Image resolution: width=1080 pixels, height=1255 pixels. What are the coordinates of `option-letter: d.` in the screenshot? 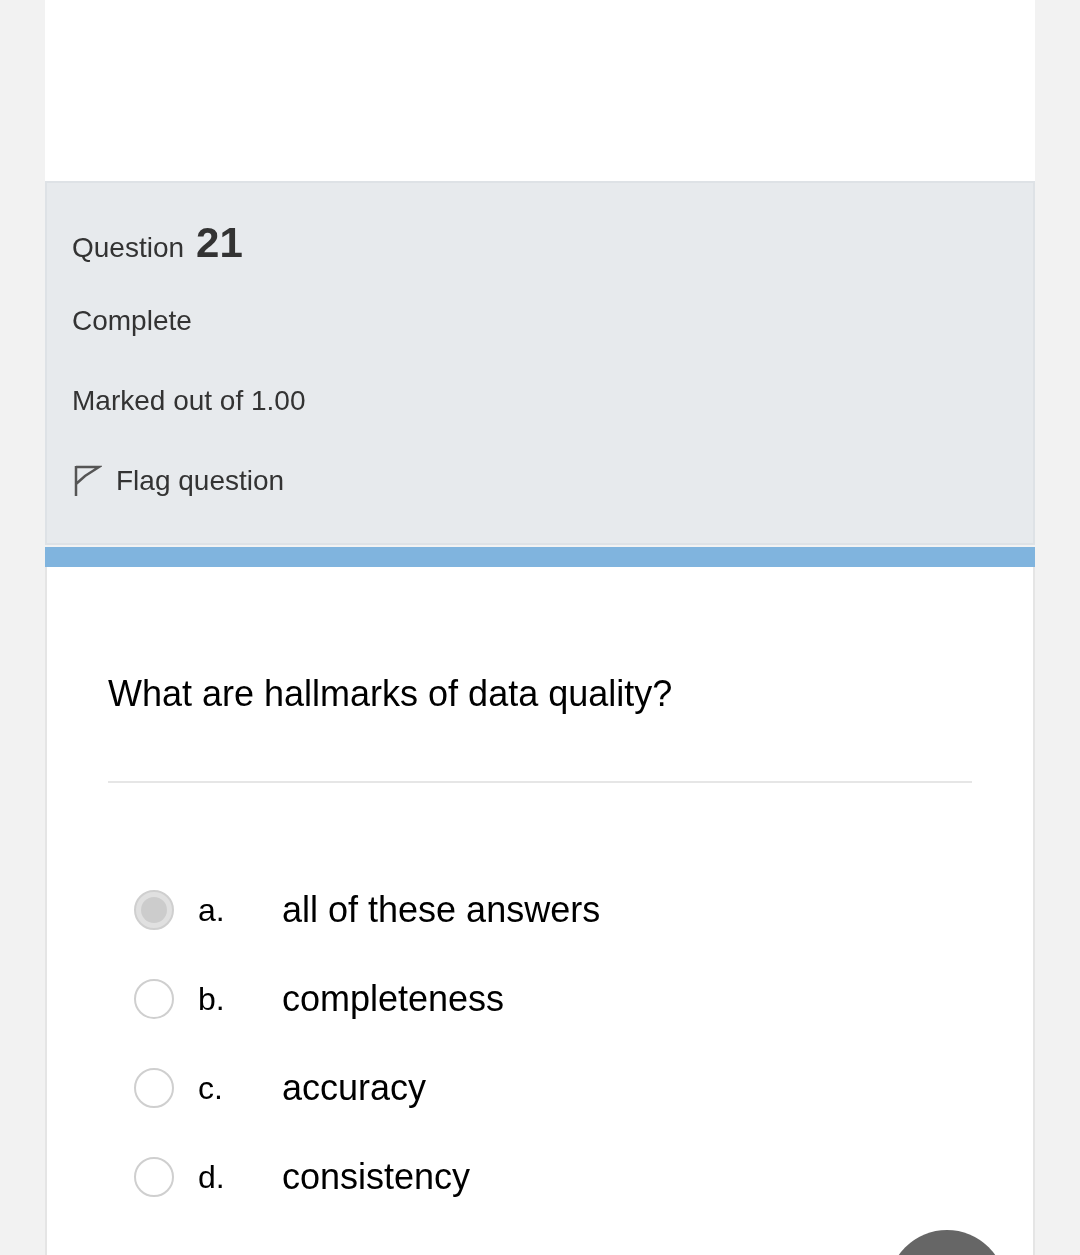 It's located at (212, 1177).